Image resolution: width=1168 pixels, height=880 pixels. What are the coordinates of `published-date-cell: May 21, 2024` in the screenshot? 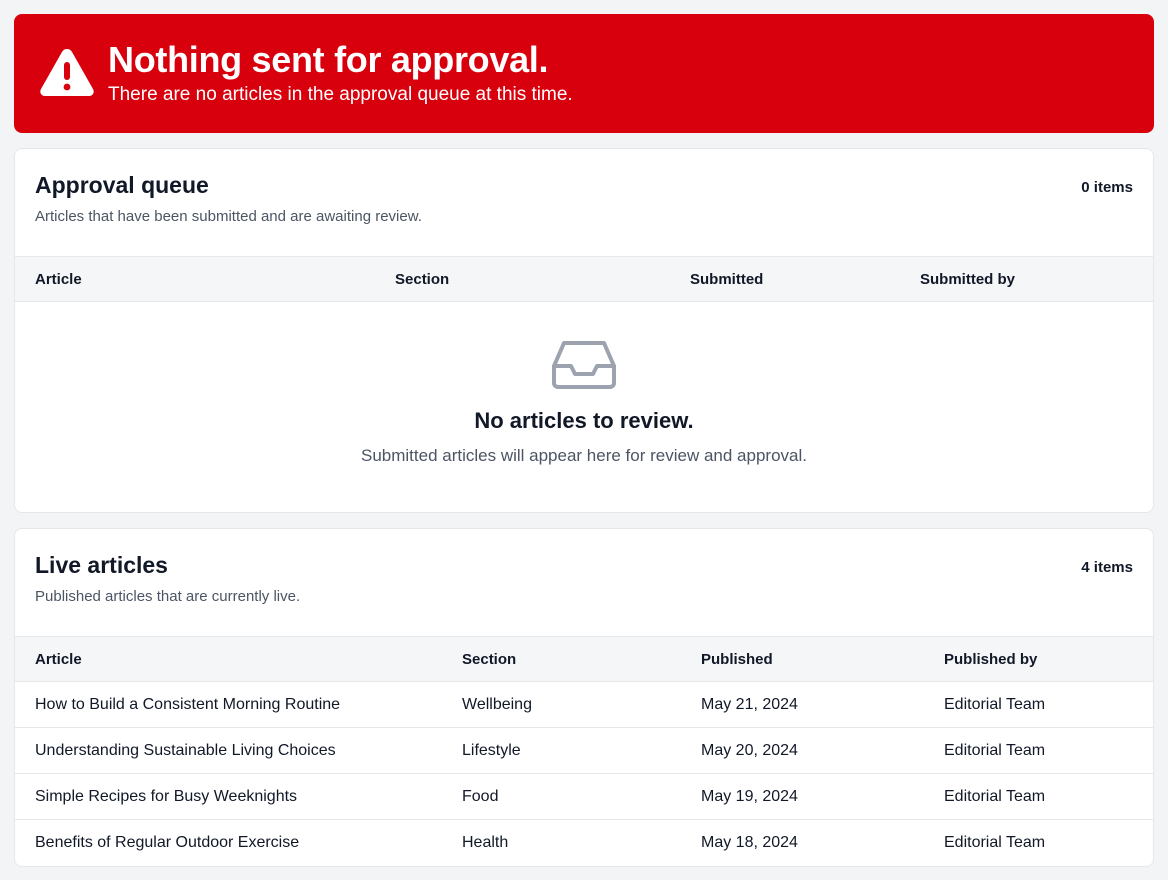 It's located at (749, 704).